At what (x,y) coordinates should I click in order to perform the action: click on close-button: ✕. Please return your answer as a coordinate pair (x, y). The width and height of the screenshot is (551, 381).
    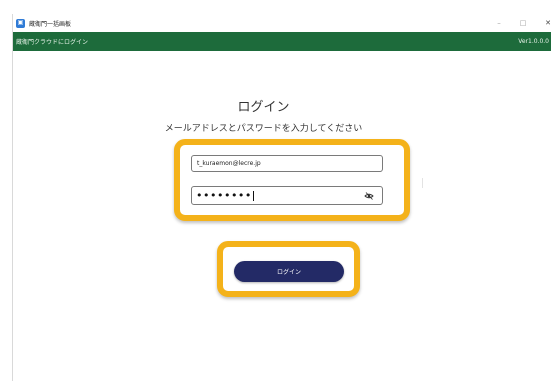
    Looking at the image, I should click on (543, 23).